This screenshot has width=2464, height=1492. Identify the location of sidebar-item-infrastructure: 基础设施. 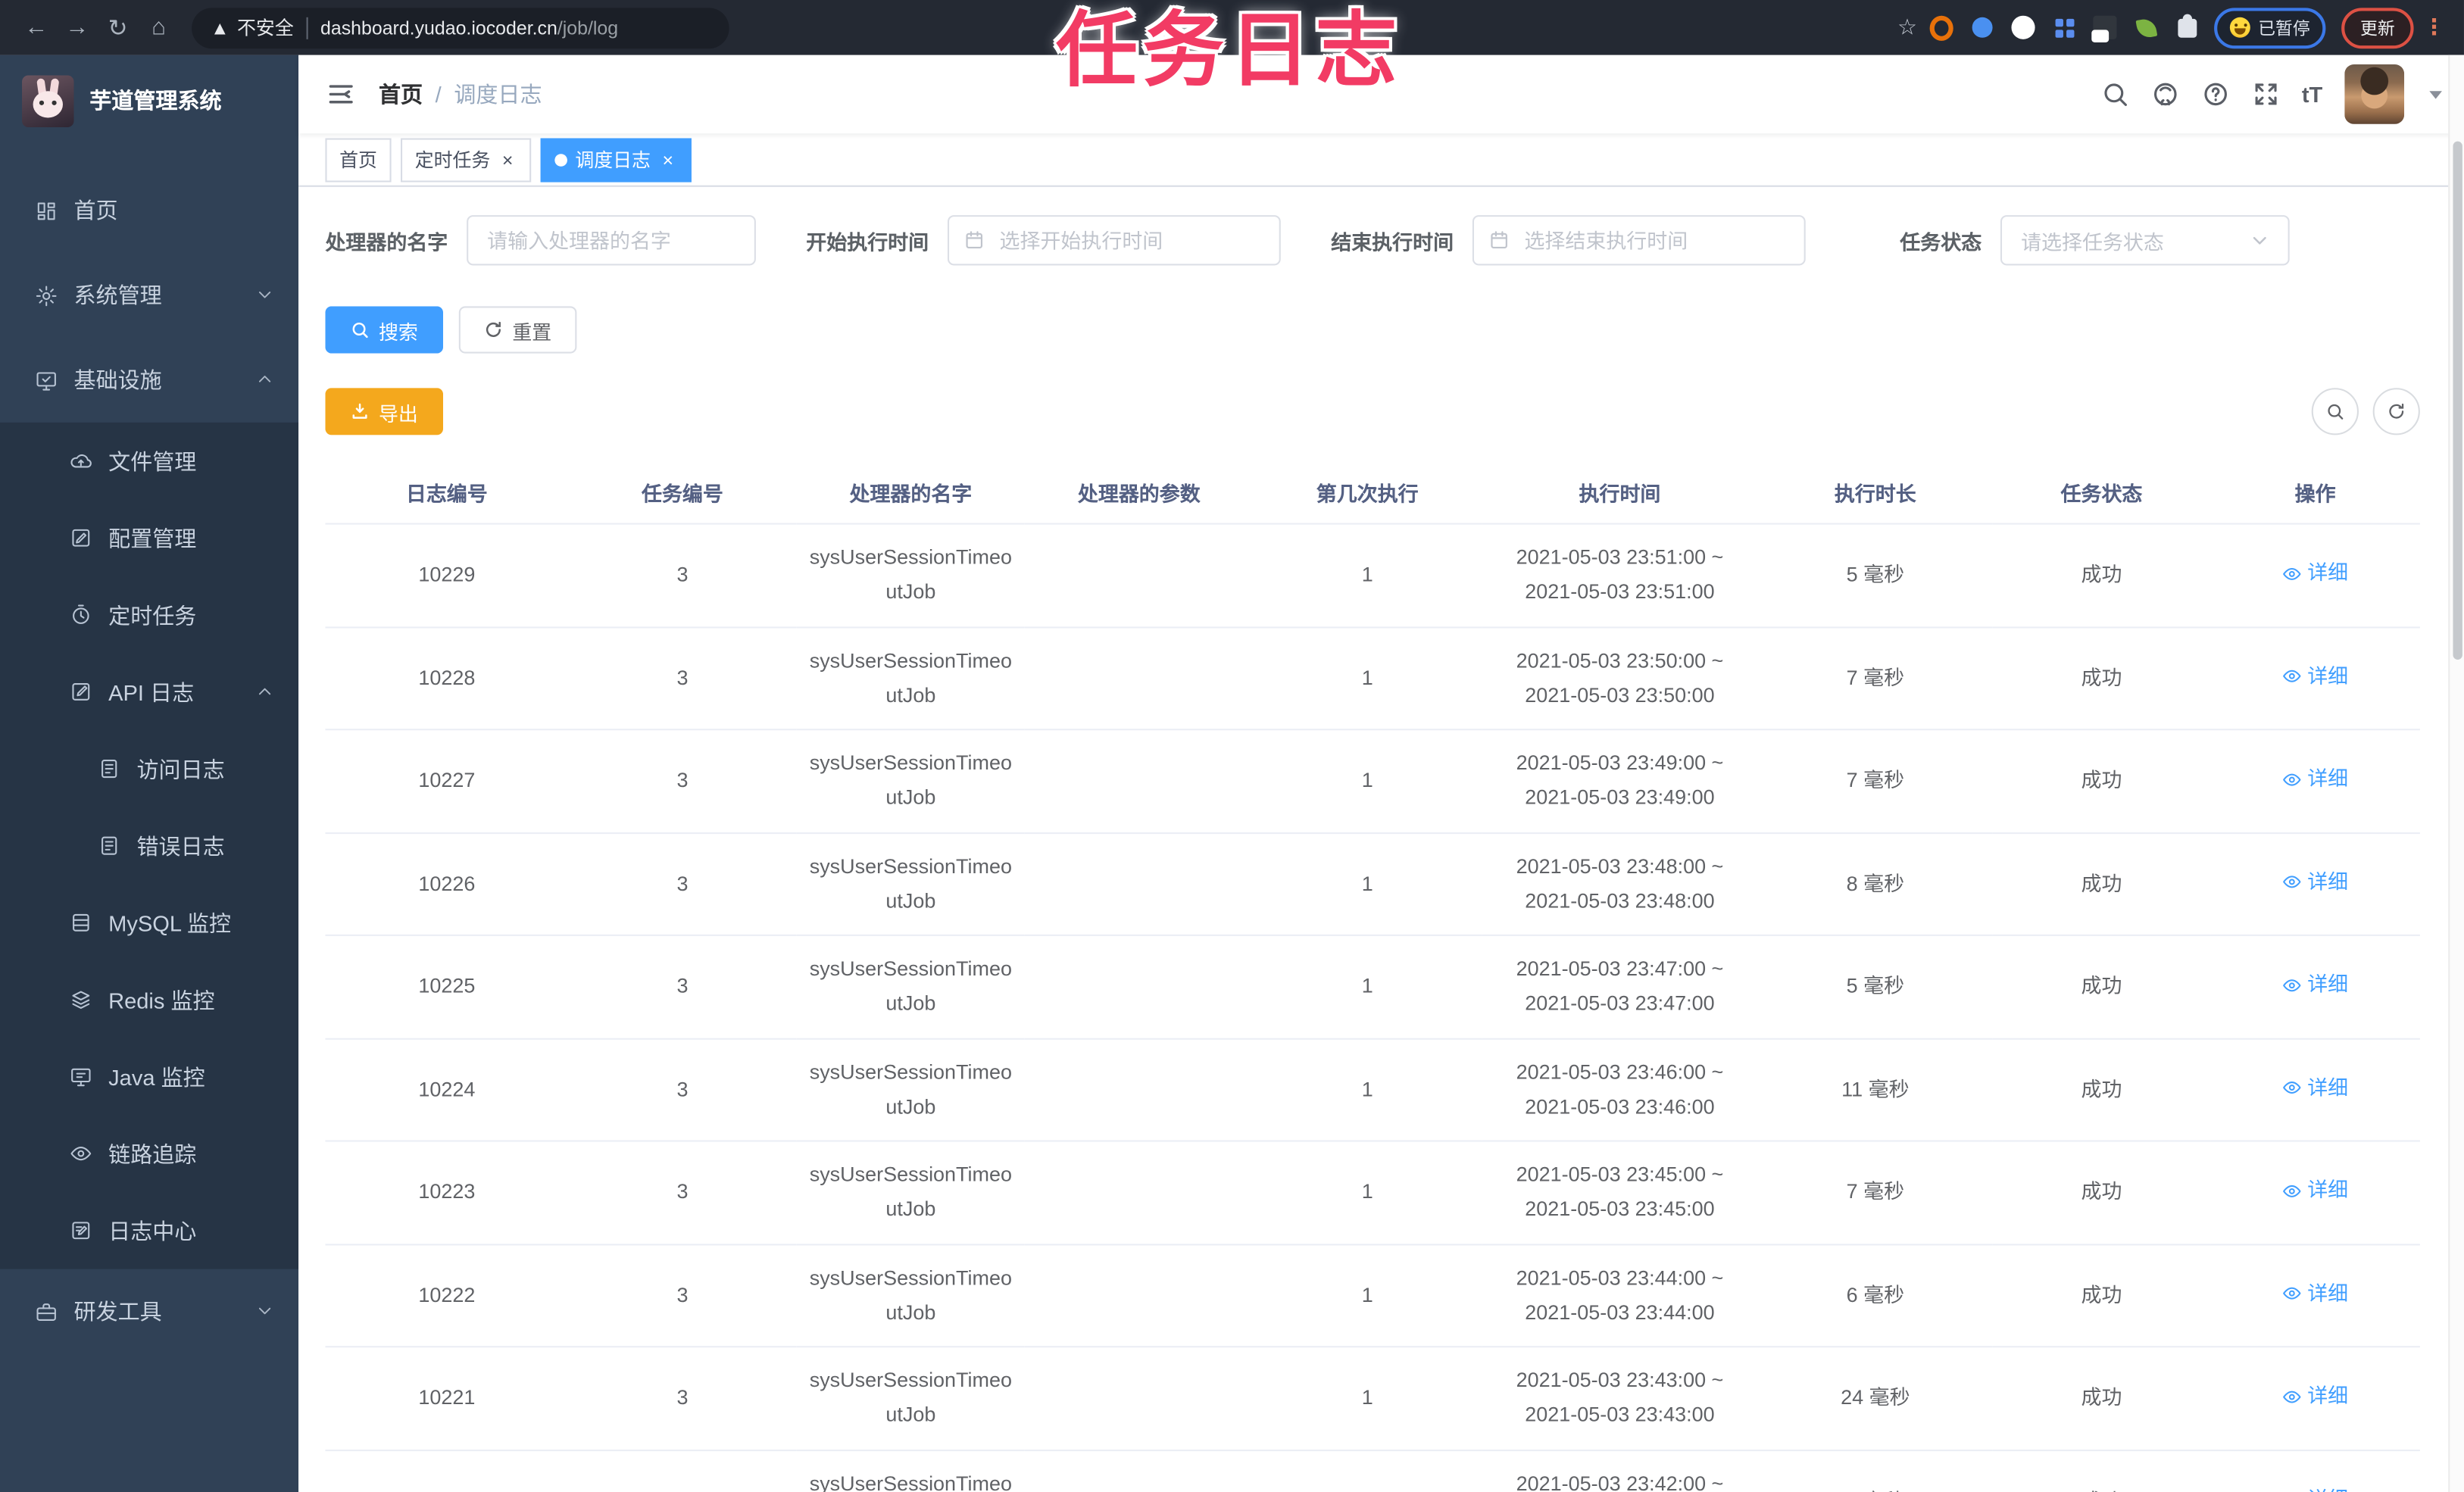
(149, 380).